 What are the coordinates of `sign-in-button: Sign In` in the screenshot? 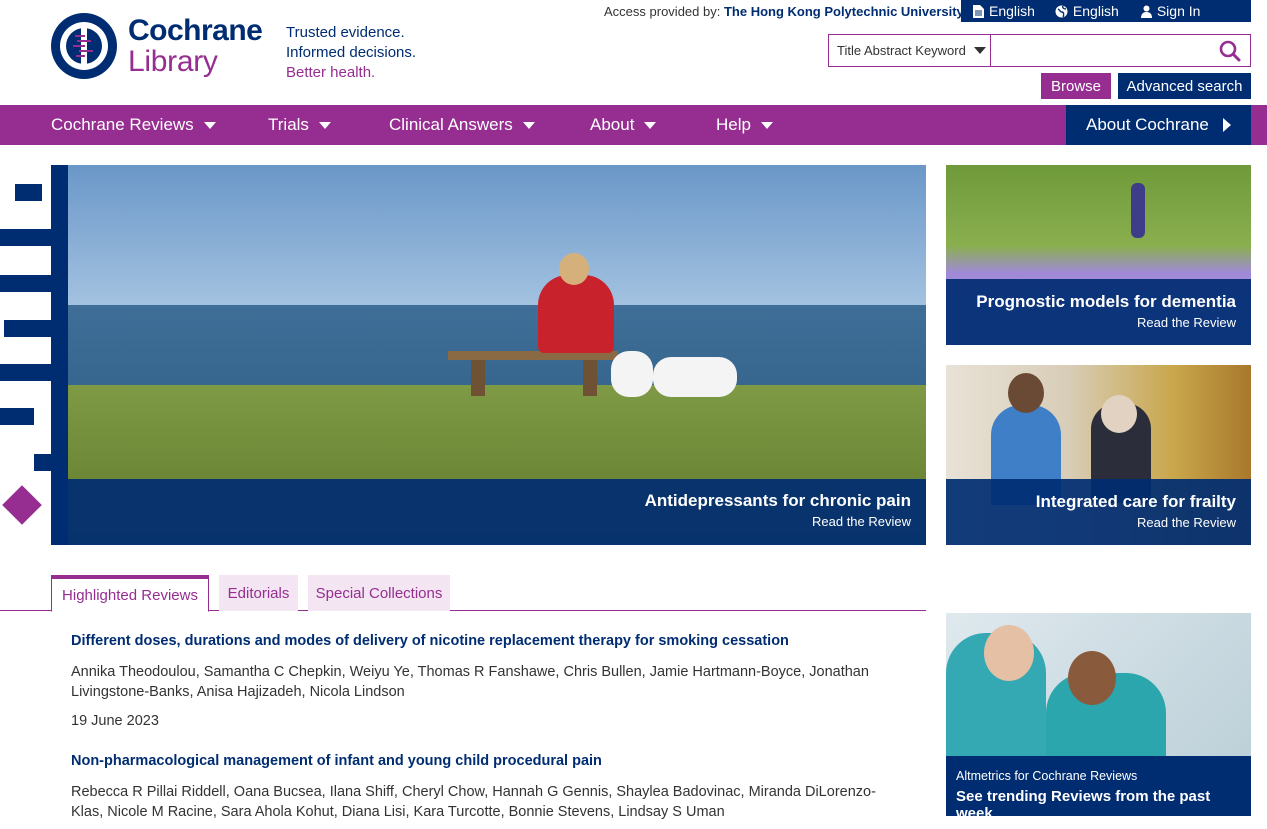 It's located at (1165, 11).